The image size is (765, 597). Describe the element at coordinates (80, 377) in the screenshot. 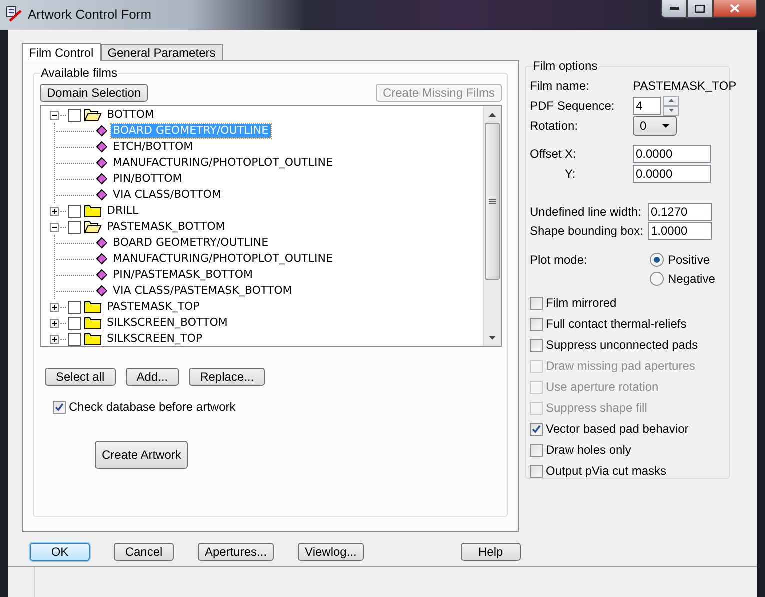

I see `action-button: Select all` at that location.